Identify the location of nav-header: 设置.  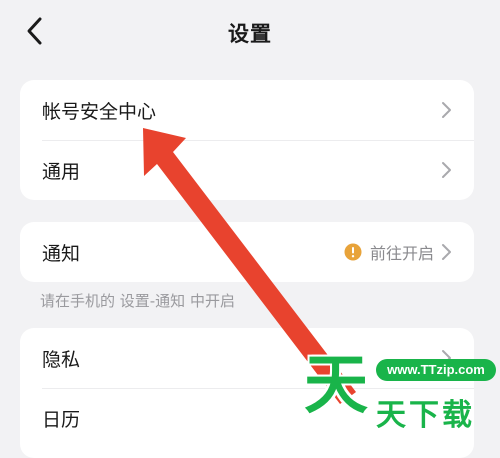
(250, 33).